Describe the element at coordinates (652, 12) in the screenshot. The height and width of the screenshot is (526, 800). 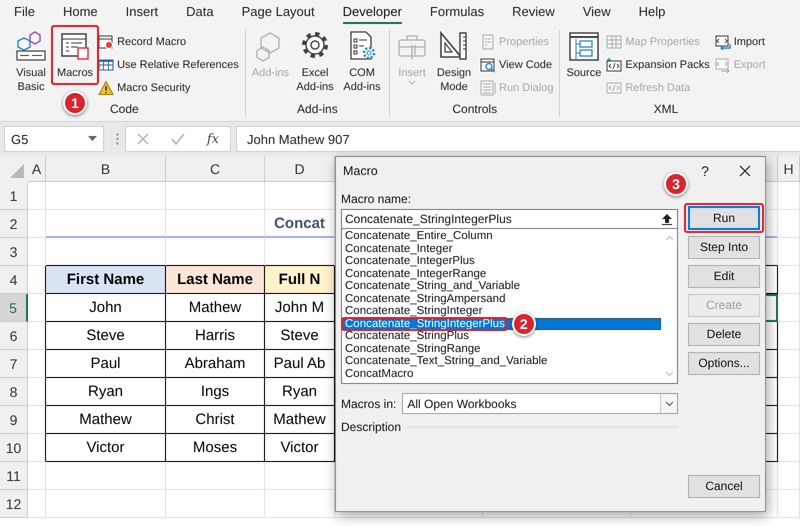
I see `ribbon-tab: Help` at that location.